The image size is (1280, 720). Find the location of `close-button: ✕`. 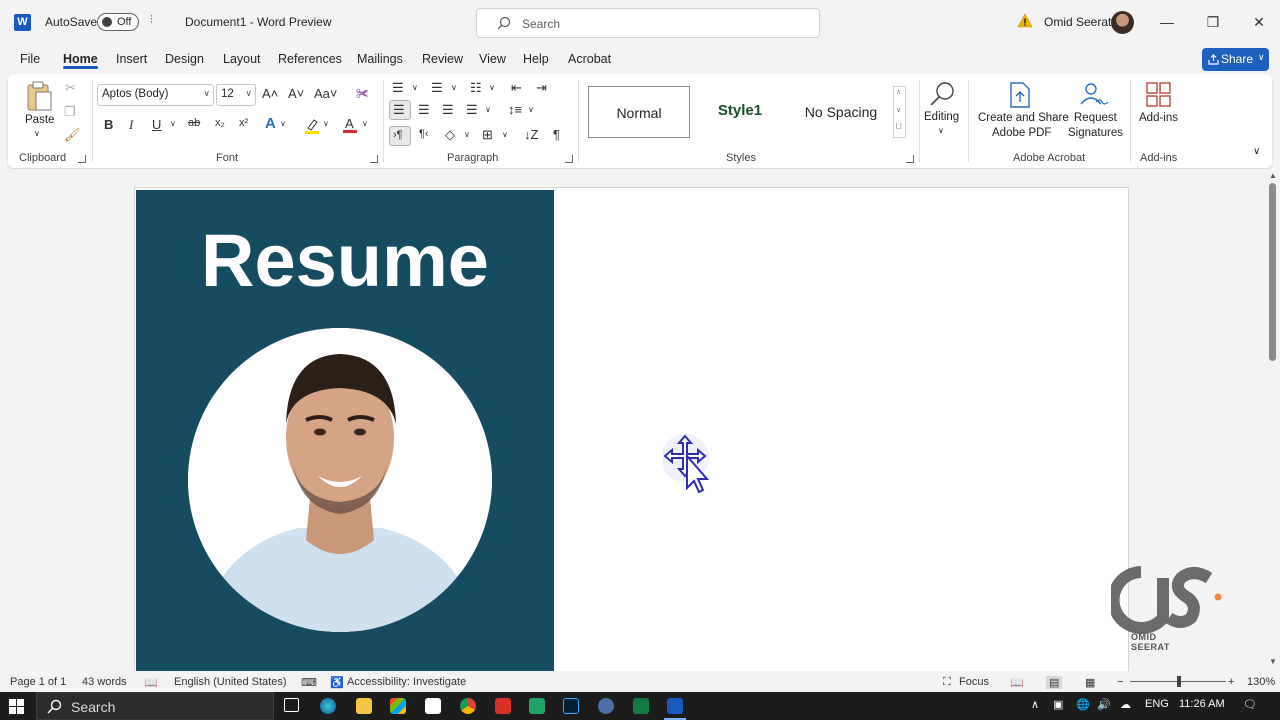

close-button: ✕ is located at coordinates (1258, 23).